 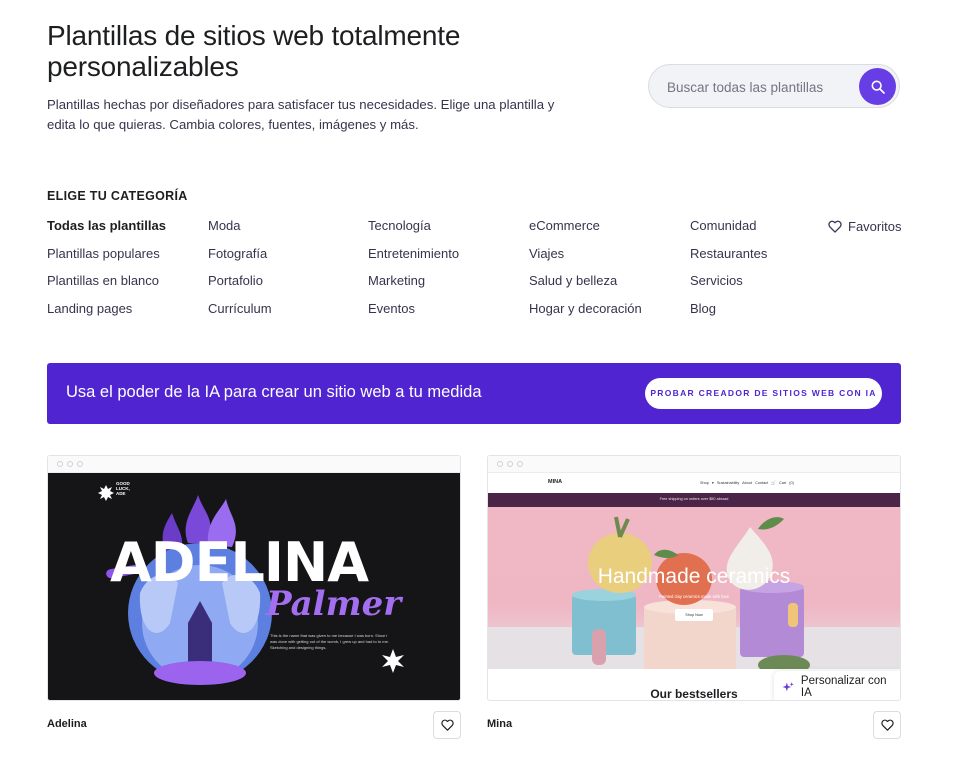 I want to click on adelina-logo: GOOD LUCK, ADE, so click(x=121, y=488).